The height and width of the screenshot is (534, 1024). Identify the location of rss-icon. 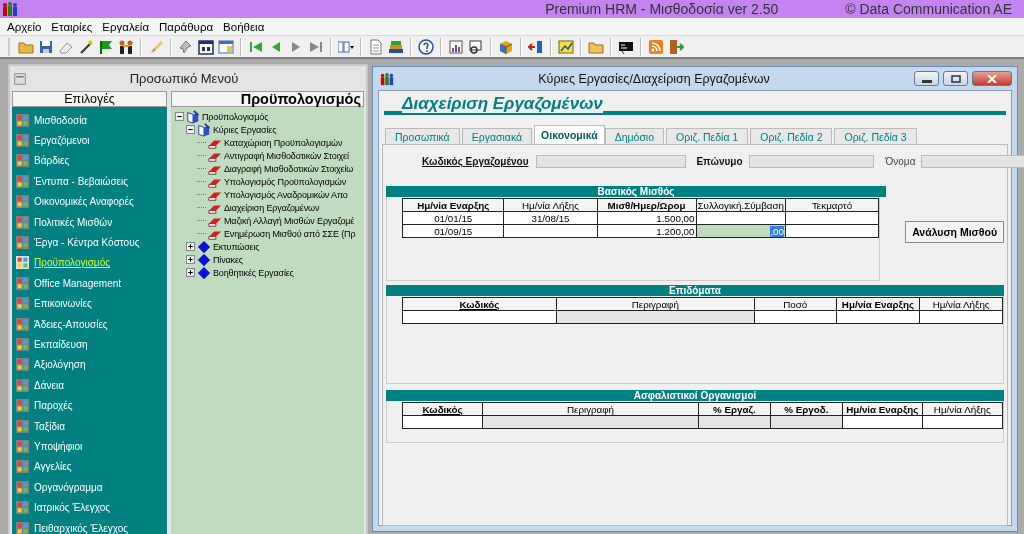
(656, 46).